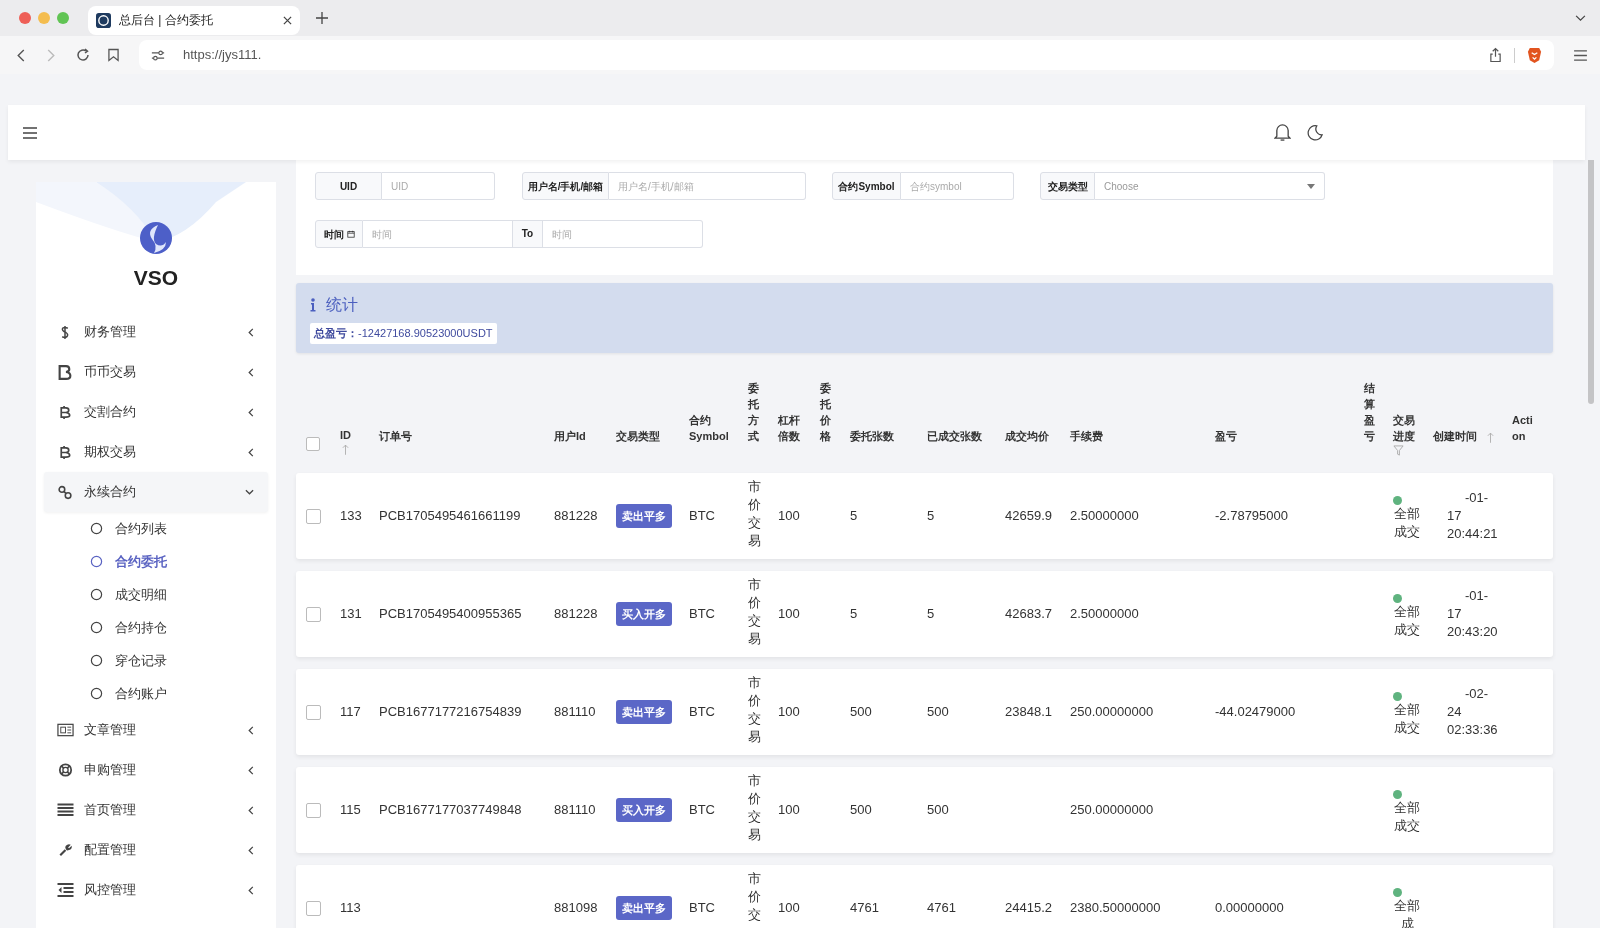 The image size is (1600, 928). What do you see at coordinates (1455, 437) in the screenshot?
I see `column-header: 创建时间` at bounding box center [1455, 437].